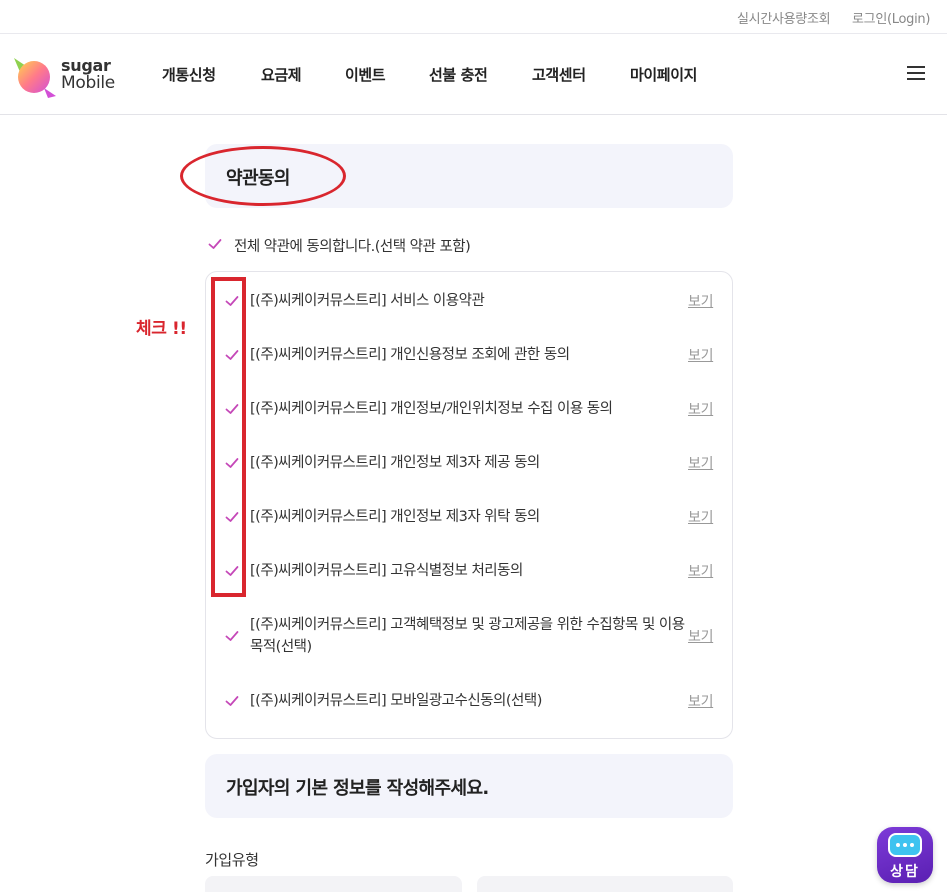 This screenshot has height=892, width=947. I want to click on term-item-privacy-location: [(주)씨케이커뮤스트리] 개인정보/개인위치정보 수집 이용 동의 보기, so click(469, 409).